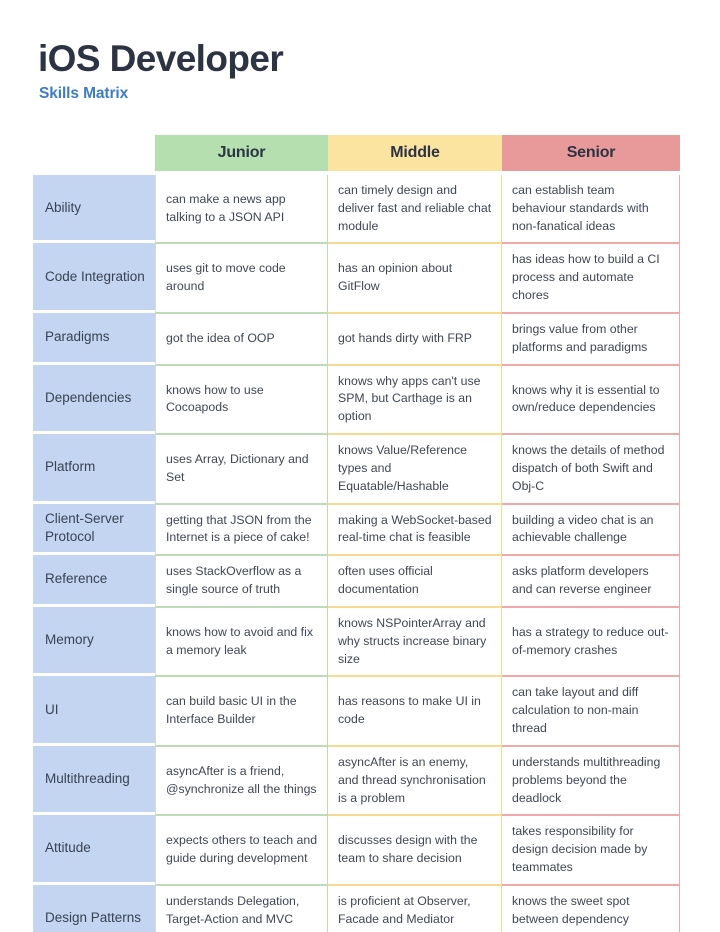  Describe the element at coordinates (84, 94) in the screenshot. I see `page-subtitle: Skills Matrix` at that location.